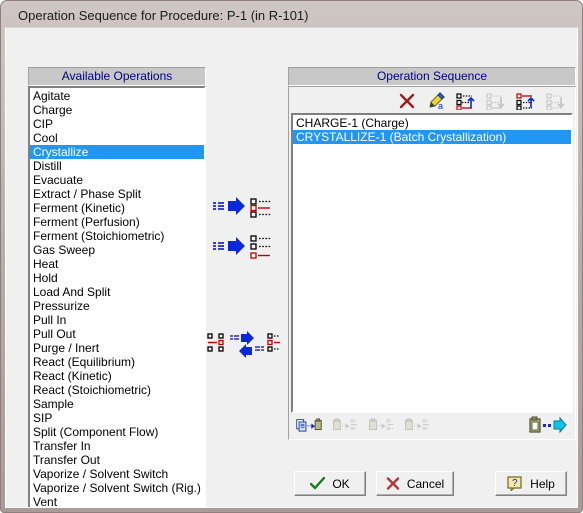 The image size is (583, 513). Describe the element at coordinates (467, 101) in the screenshot. I see `move-operation-up-button` at that location.